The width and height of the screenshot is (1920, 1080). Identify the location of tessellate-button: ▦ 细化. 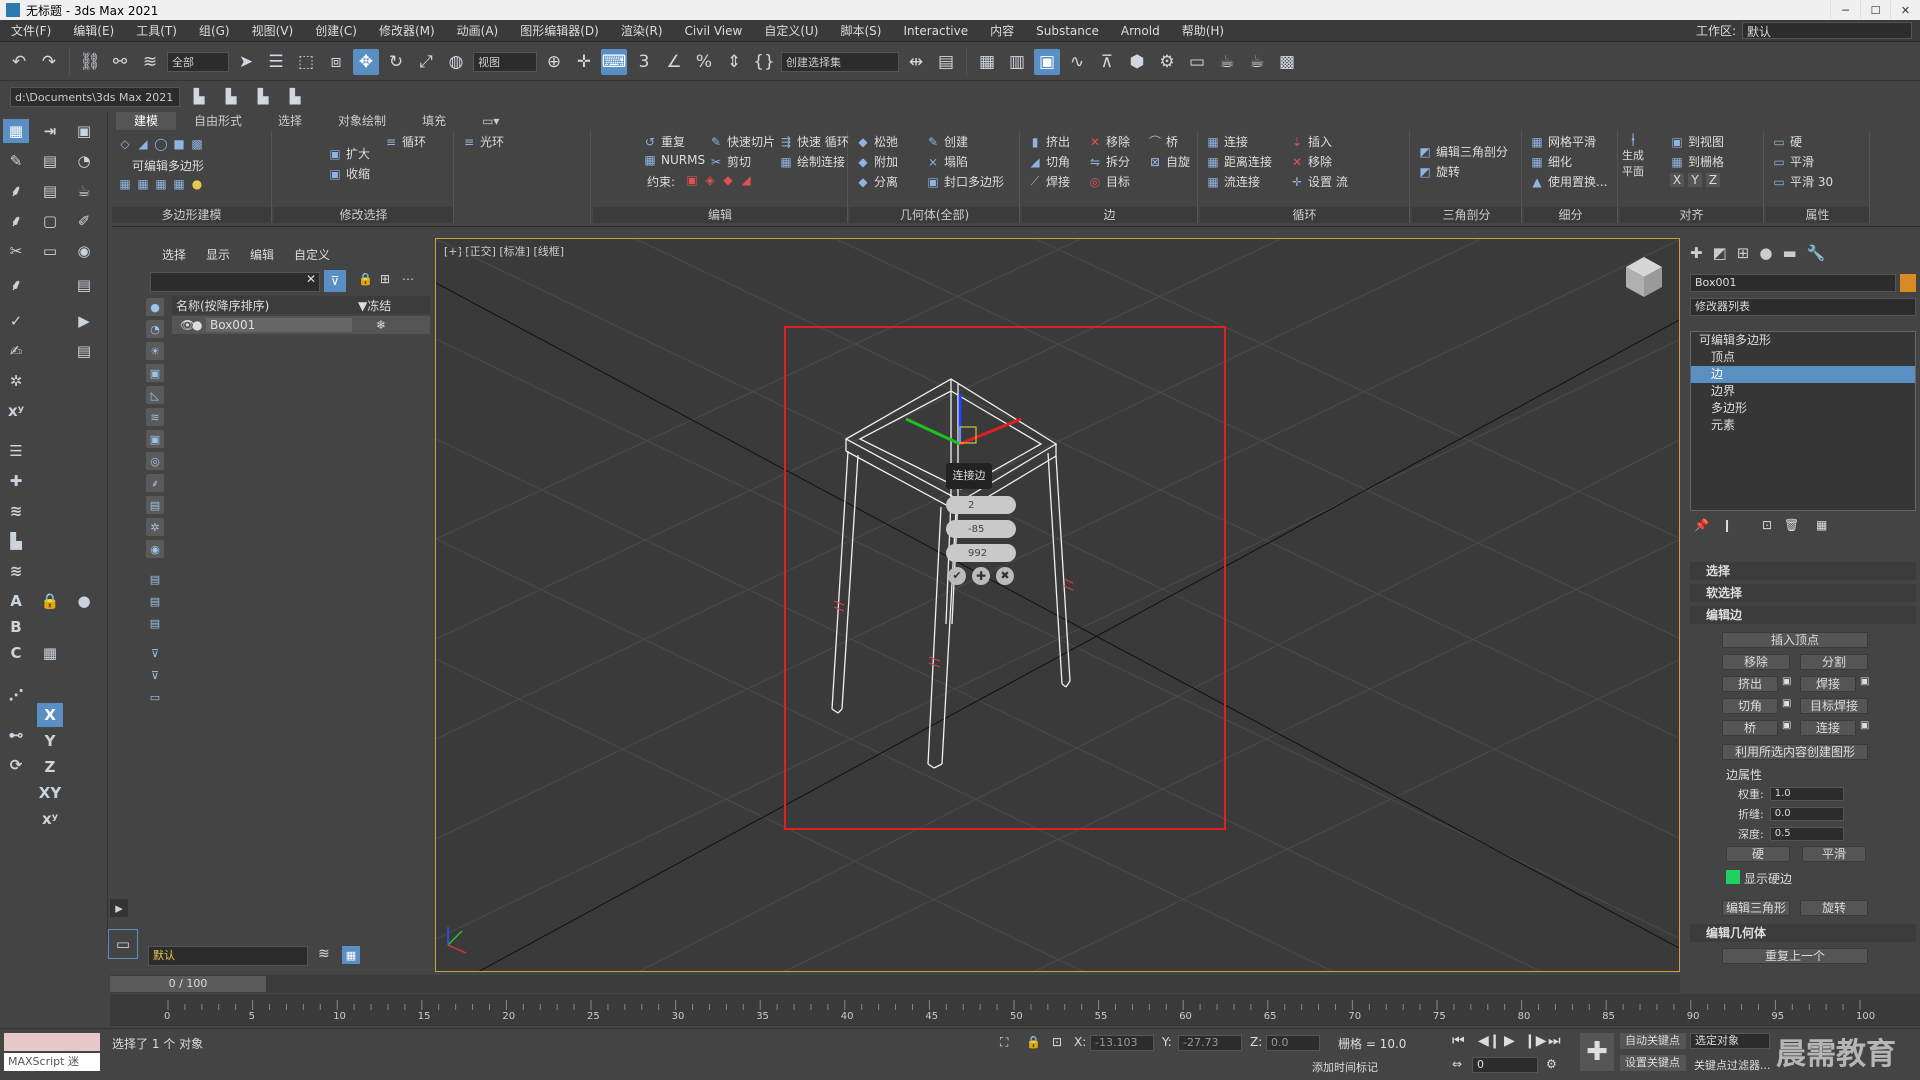
(1551, 161).